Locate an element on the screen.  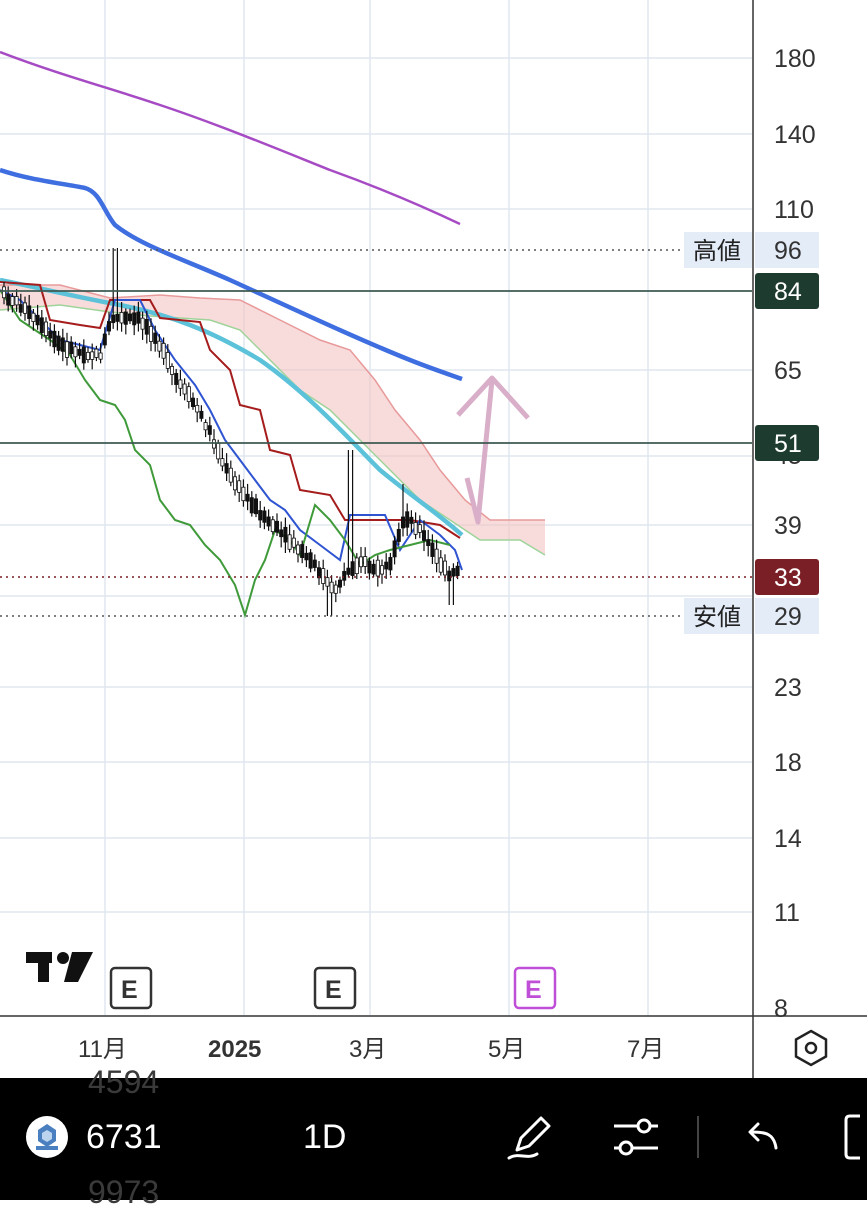
pen-icon is located at coordinates (530, 1137).